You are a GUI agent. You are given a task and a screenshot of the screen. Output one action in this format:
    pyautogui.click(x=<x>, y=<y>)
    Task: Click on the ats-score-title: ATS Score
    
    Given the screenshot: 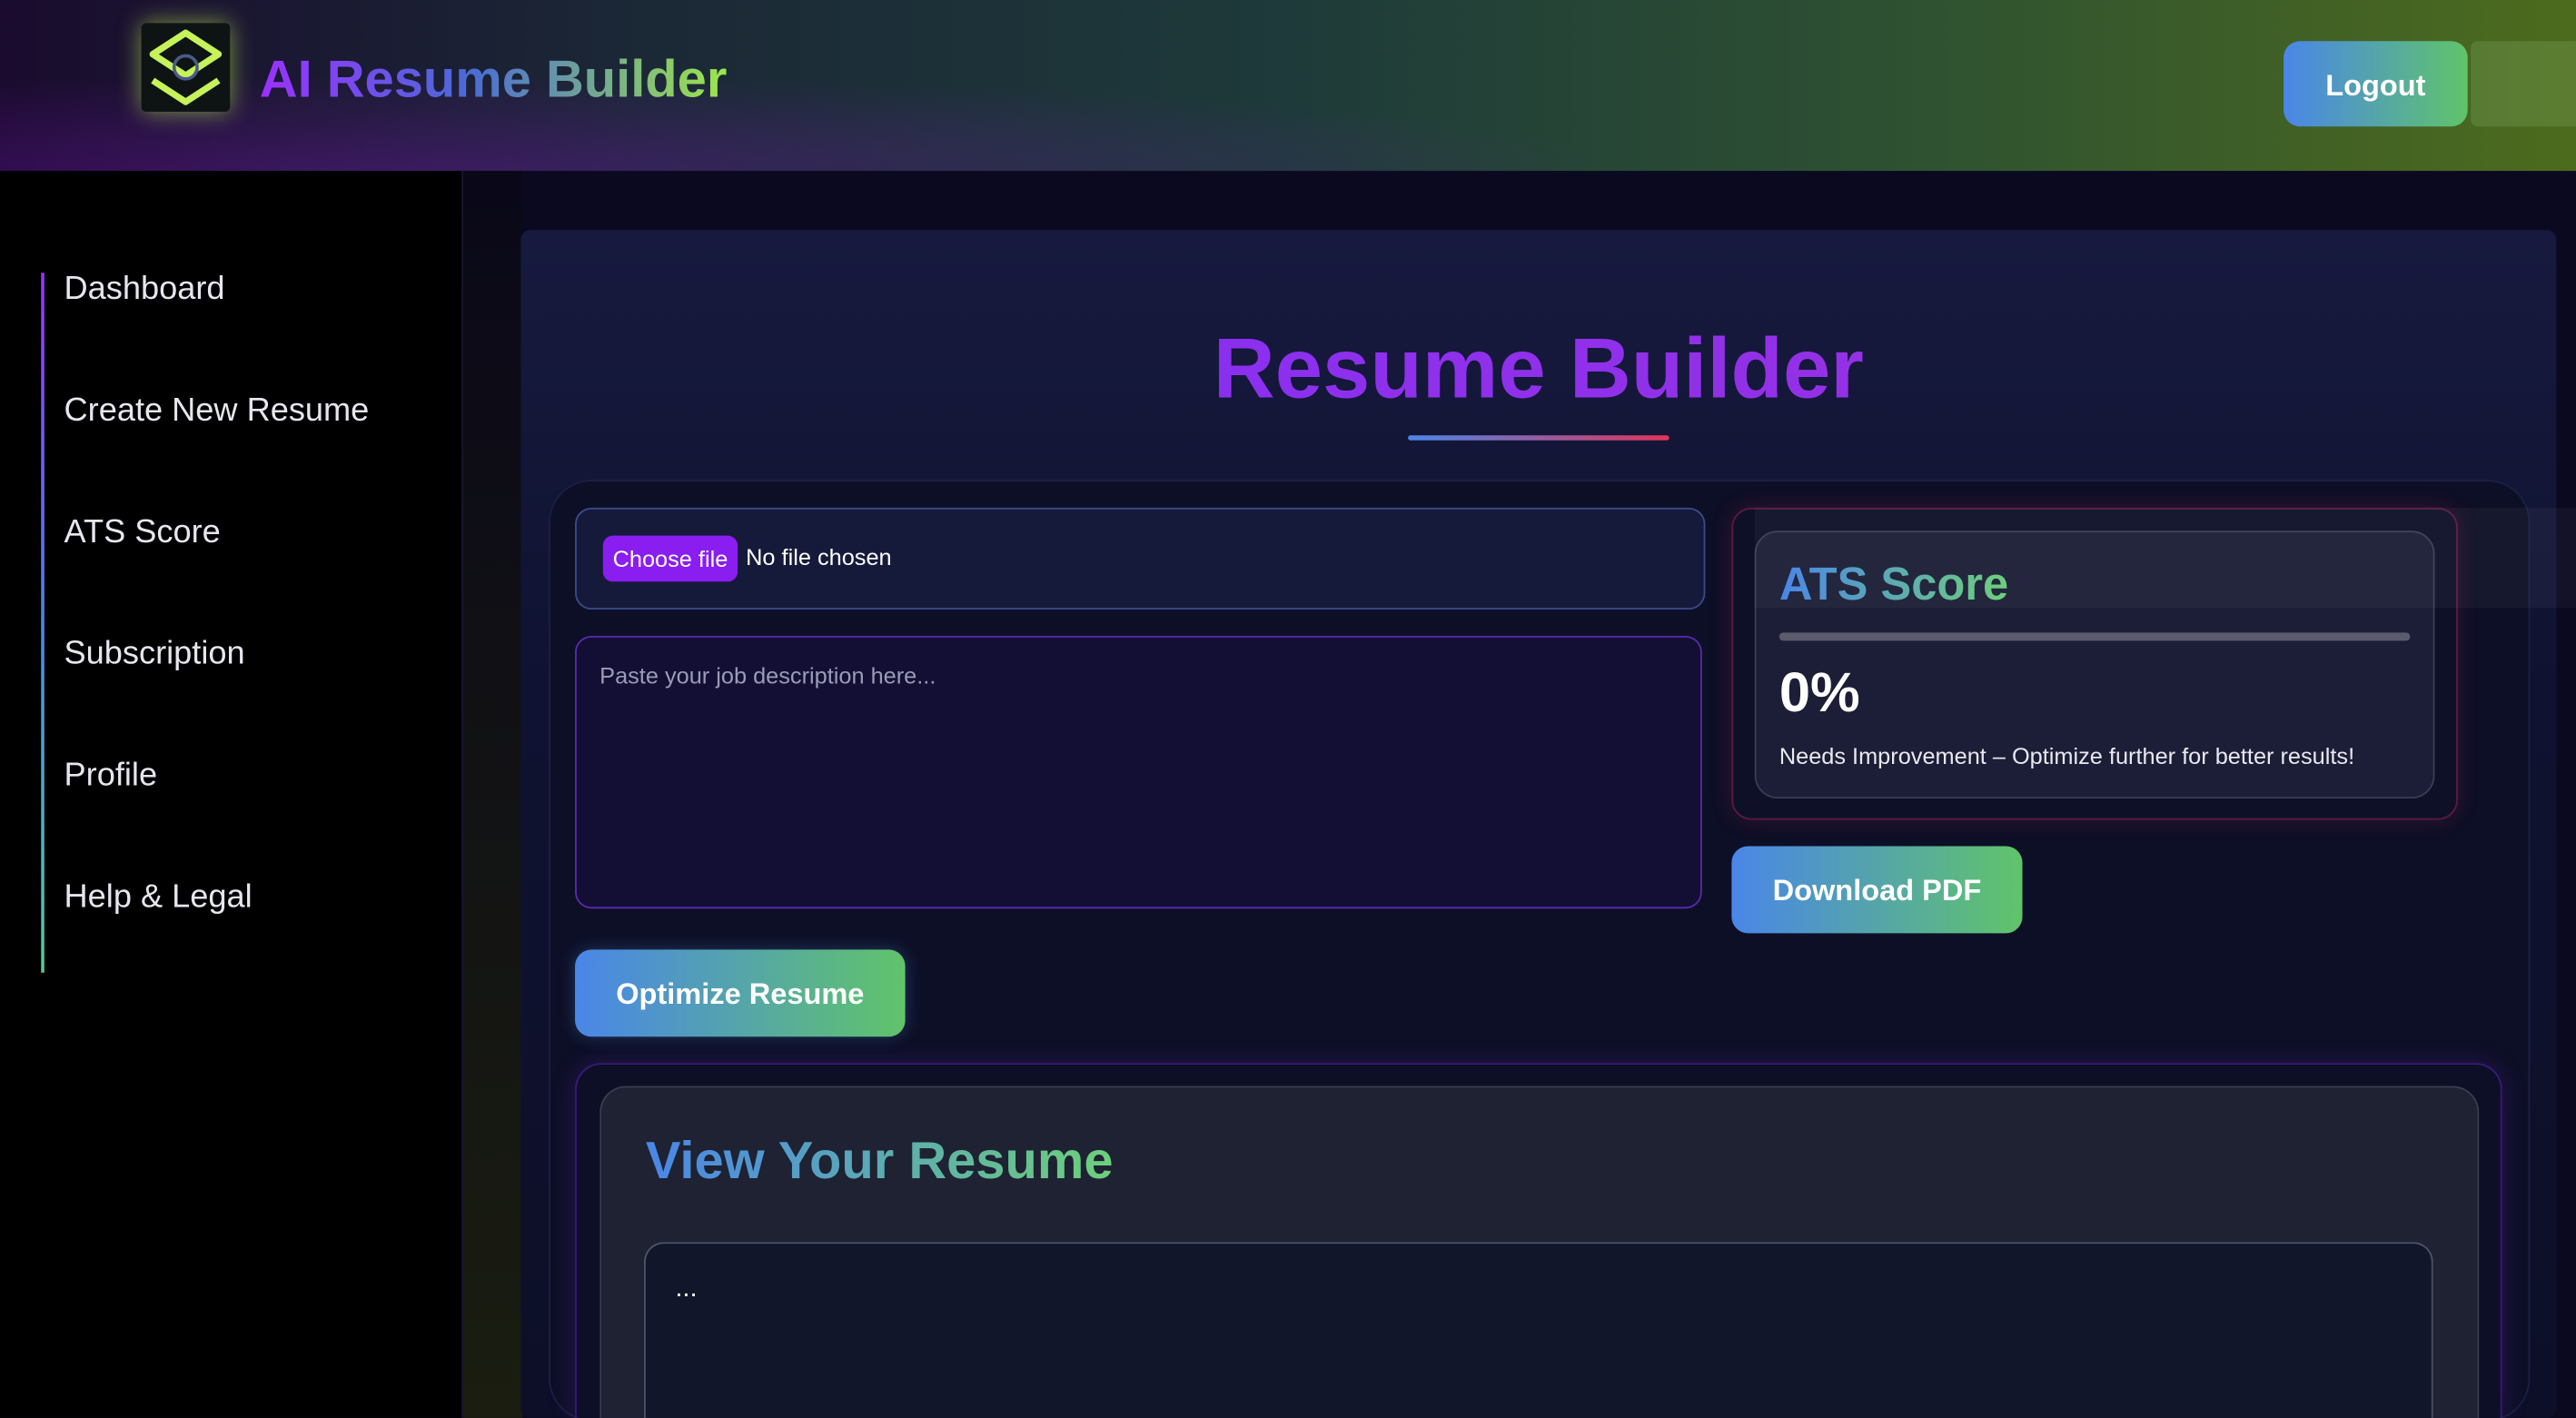 What is the action you would take?
    pyautogui.click(x=1893, y=584)
    